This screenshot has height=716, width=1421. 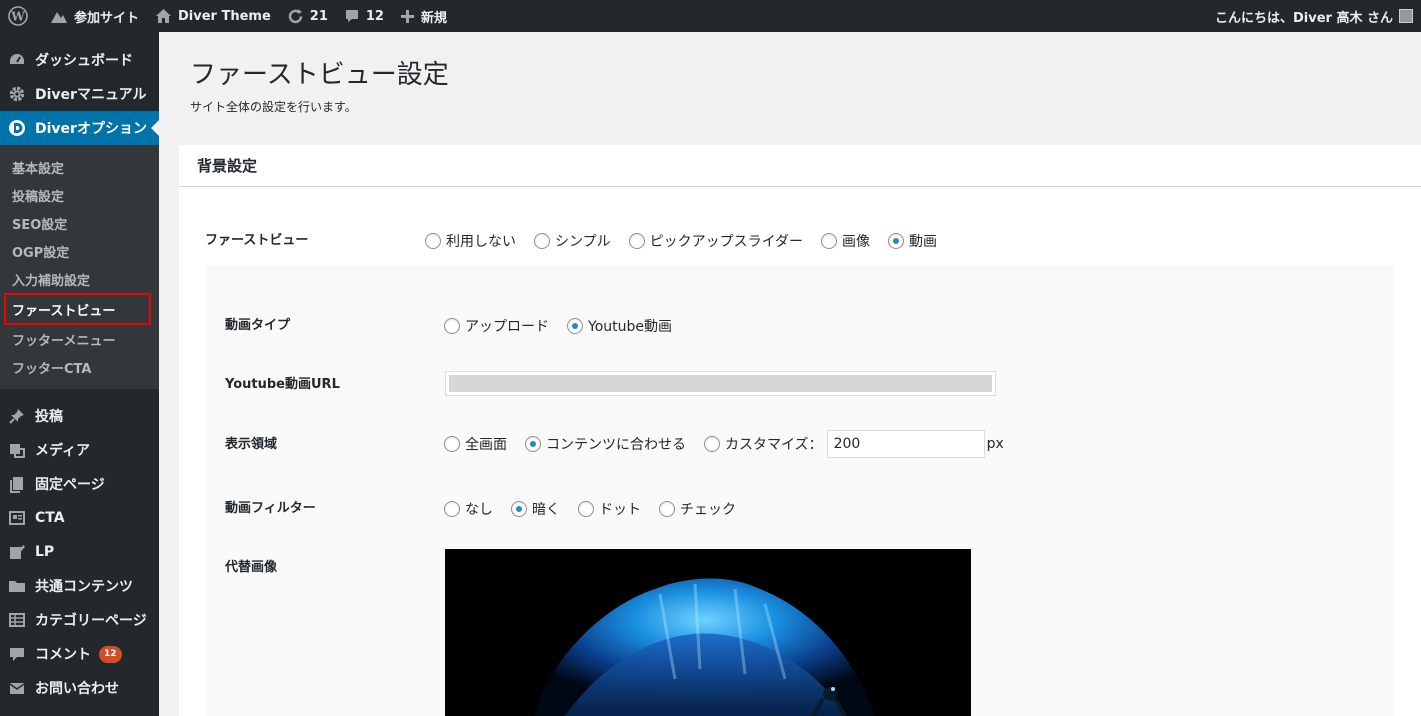 What do you see at coordinates (318, 16) in the screenshot?
I see `updates-count: 21` at bounding box center [318, 16].